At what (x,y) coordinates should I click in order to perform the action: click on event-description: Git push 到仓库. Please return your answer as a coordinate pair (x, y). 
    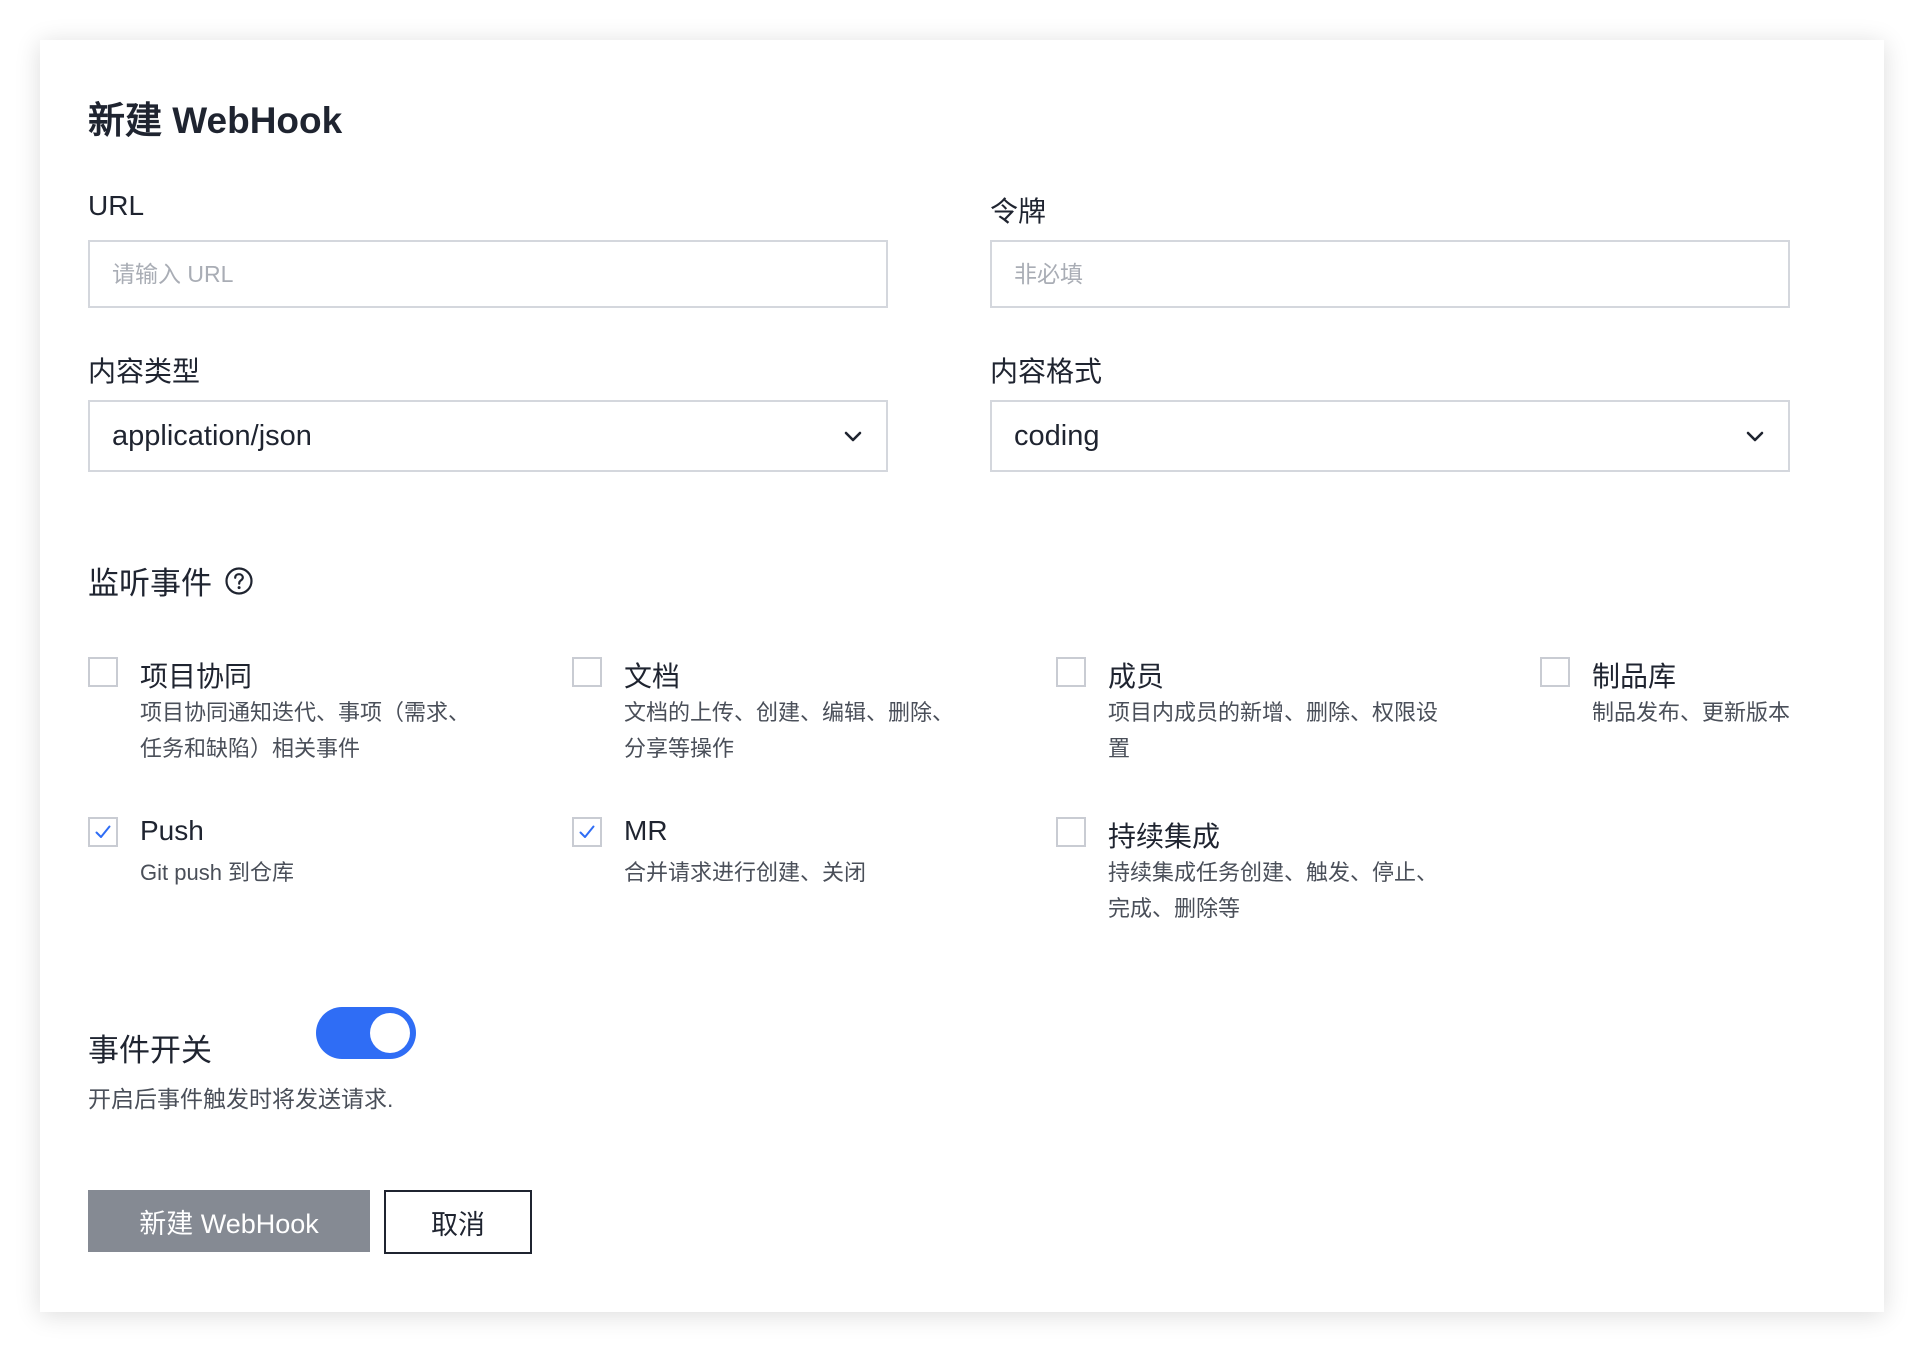
    Looking at the image, I should click on (217, 872).